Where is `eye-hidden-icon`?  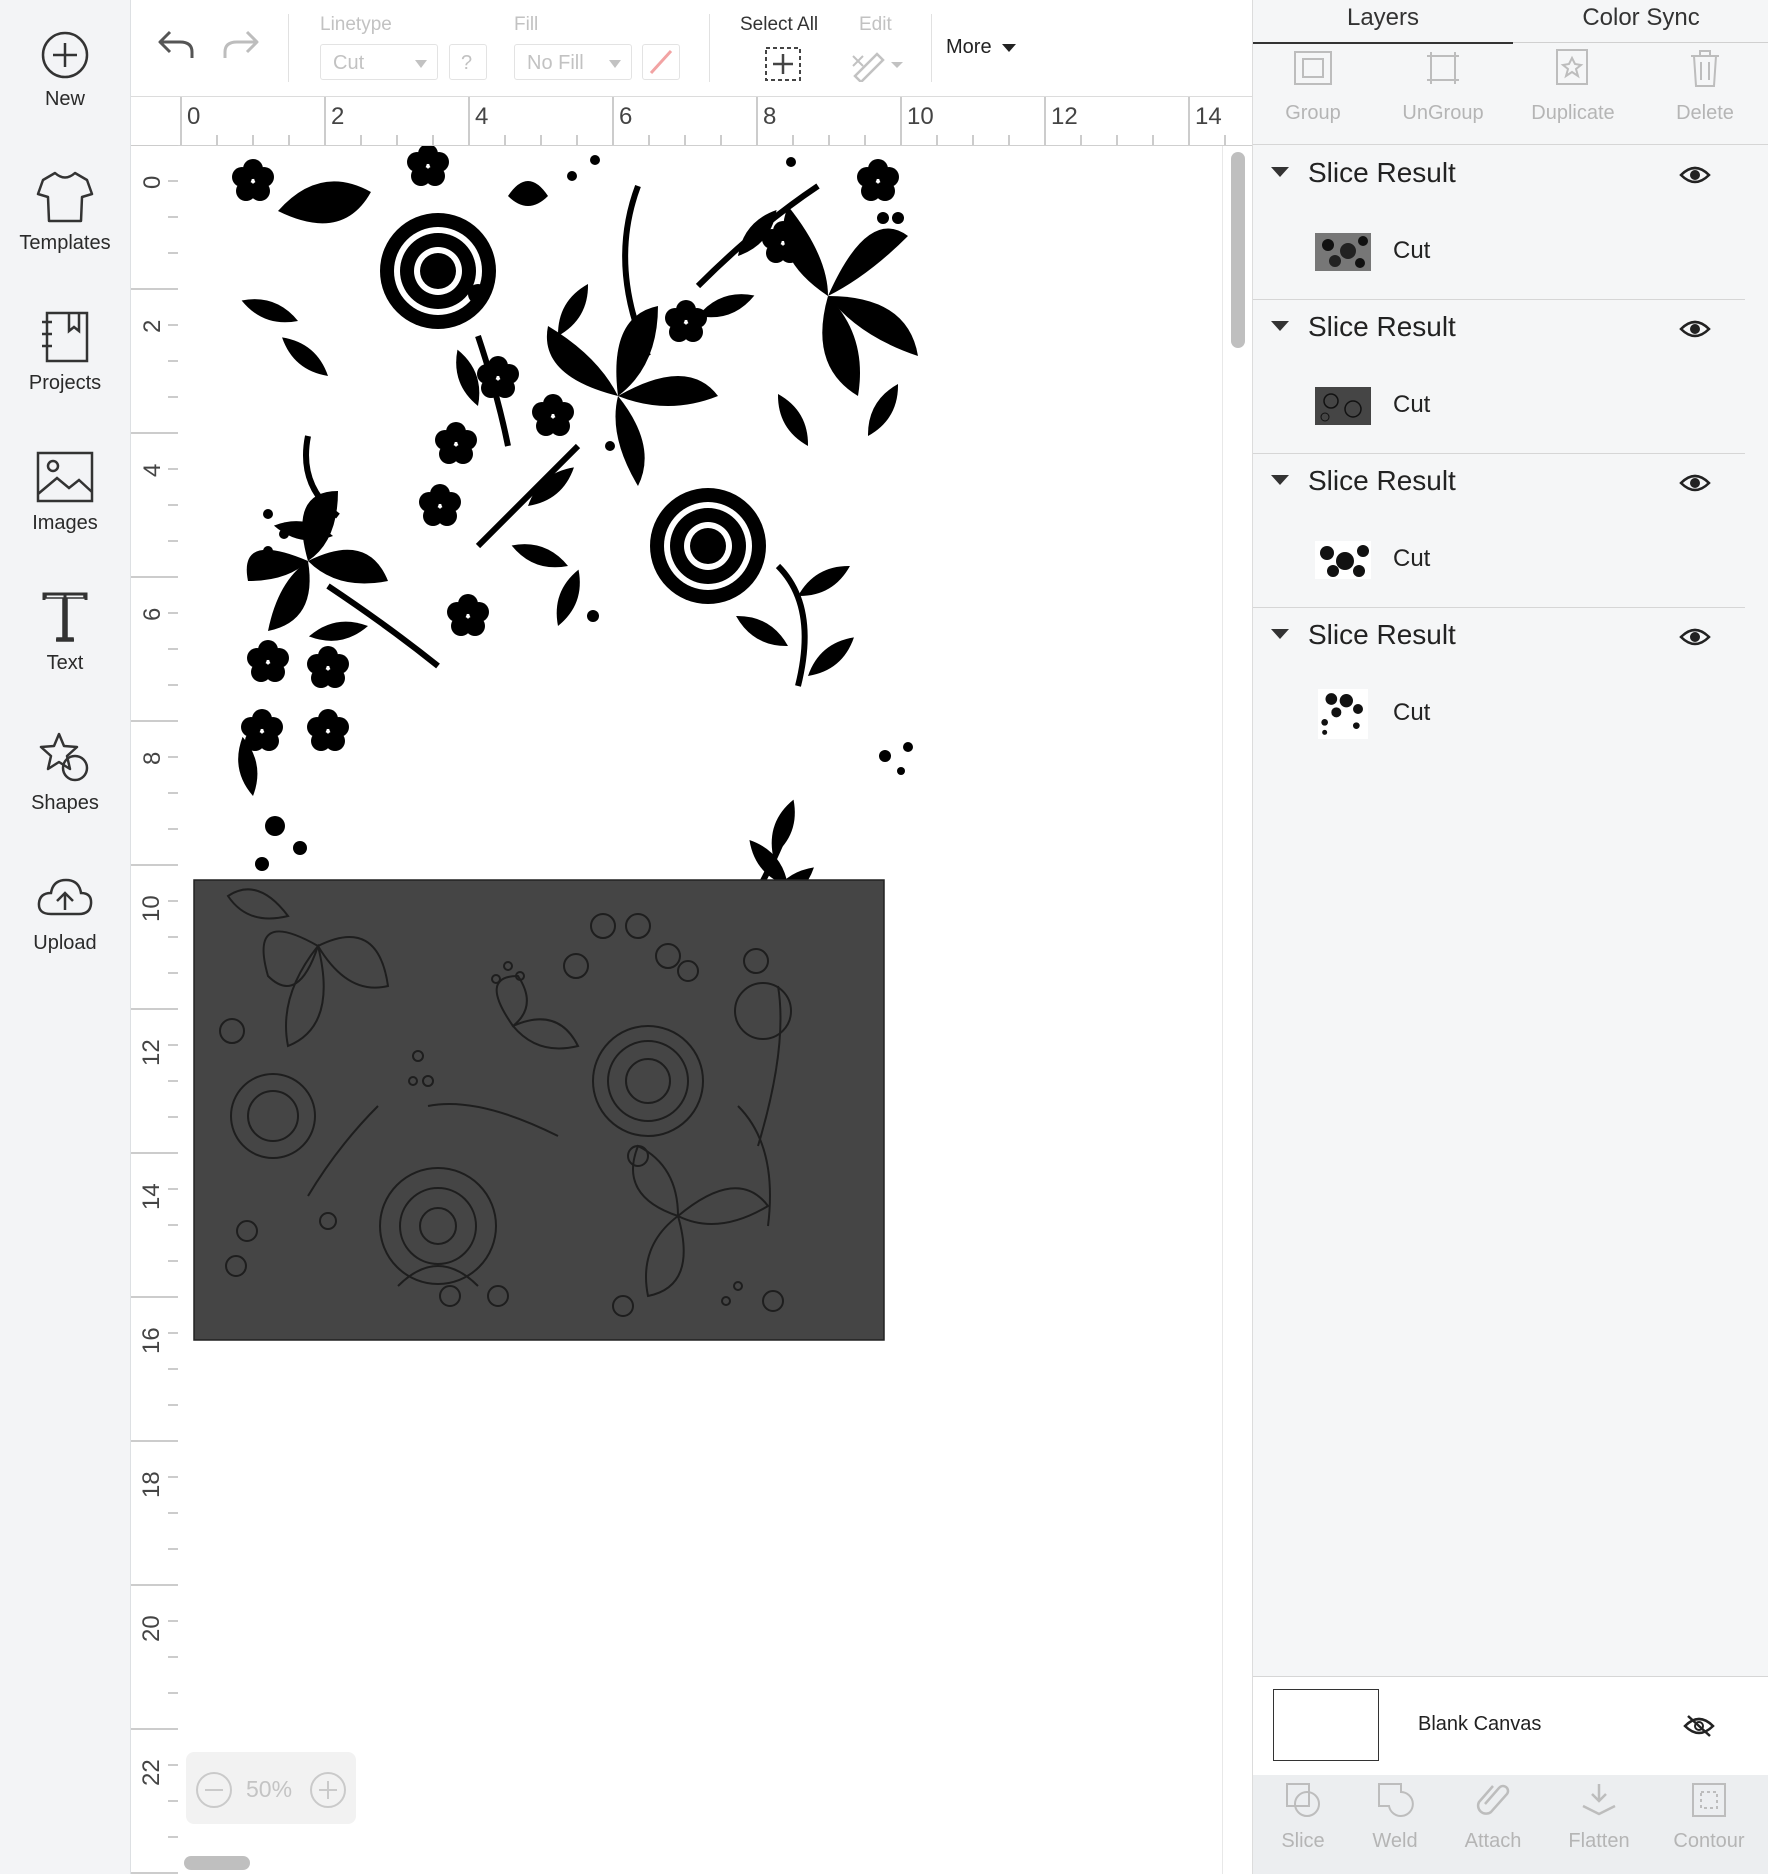 eye-hidden-icon is located at coordinates (1699, 1726).